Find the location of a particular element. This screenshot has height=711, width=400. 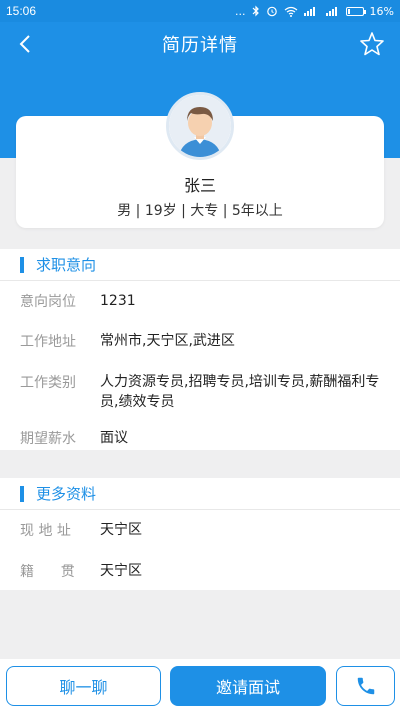

row-label: 籍 贯 is located at coordinates (47, 572).